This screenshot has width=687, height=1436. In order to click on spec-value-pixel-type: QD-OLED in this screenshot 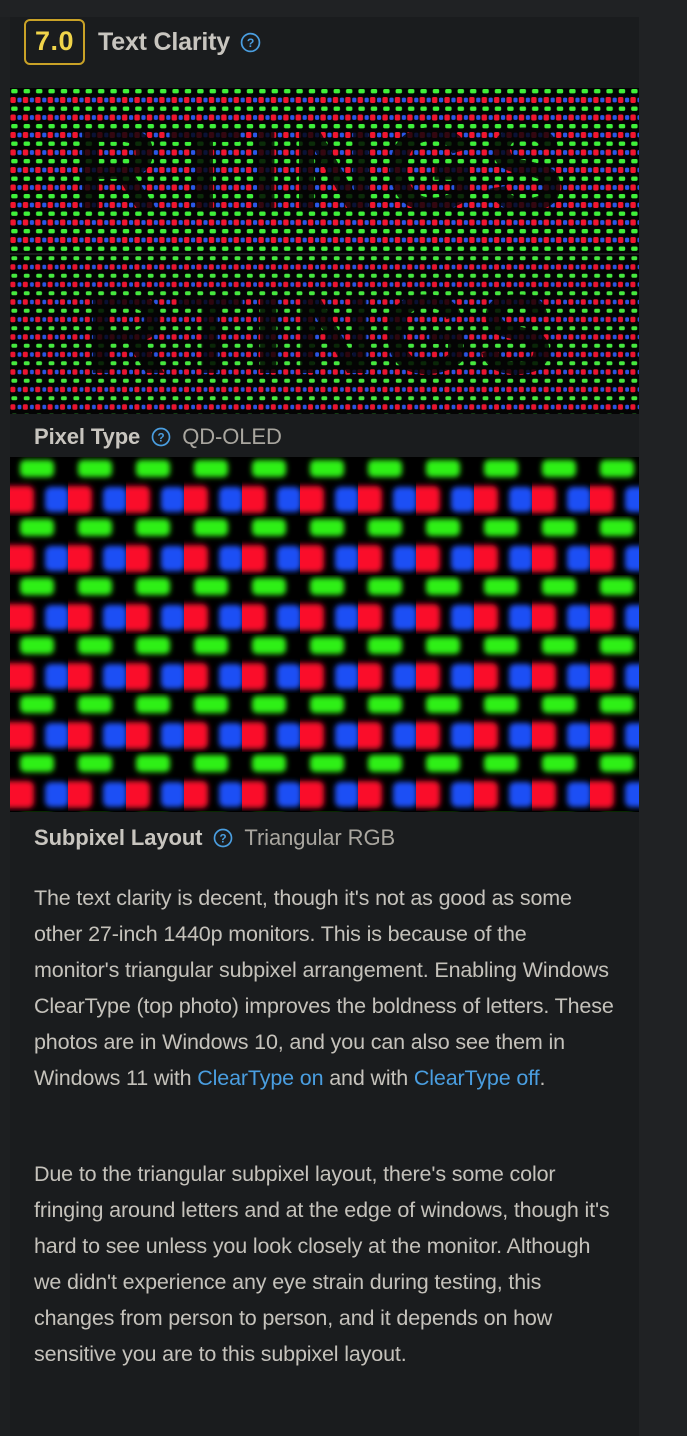, I will do `click(232, 436)`.